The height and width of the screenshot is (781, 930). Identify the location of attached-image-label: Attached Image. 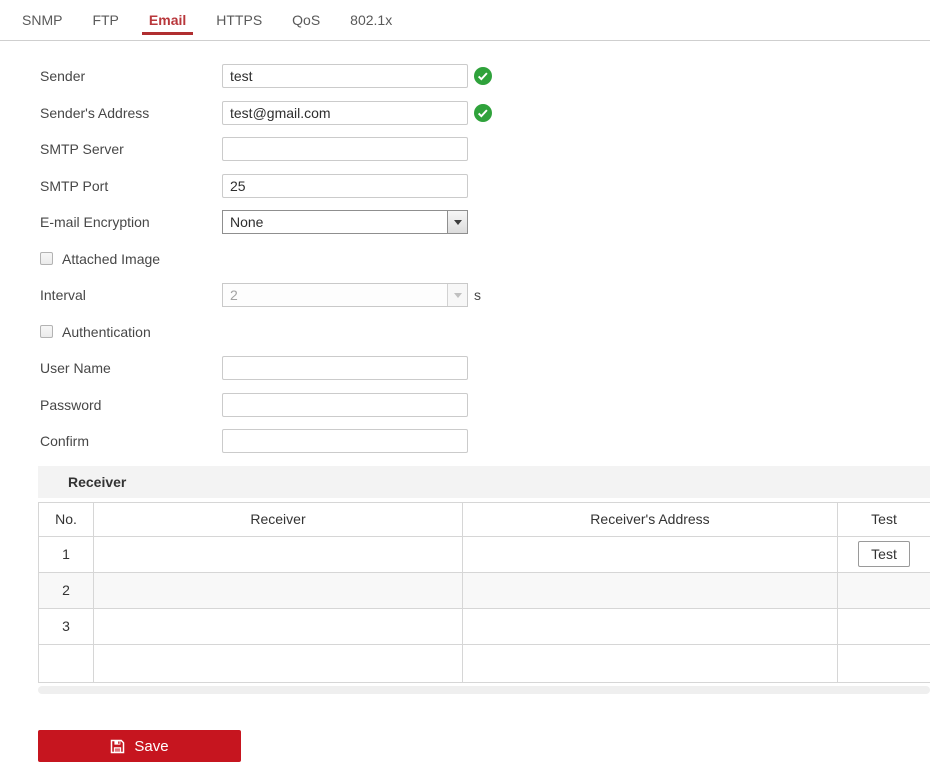
(111, 258).